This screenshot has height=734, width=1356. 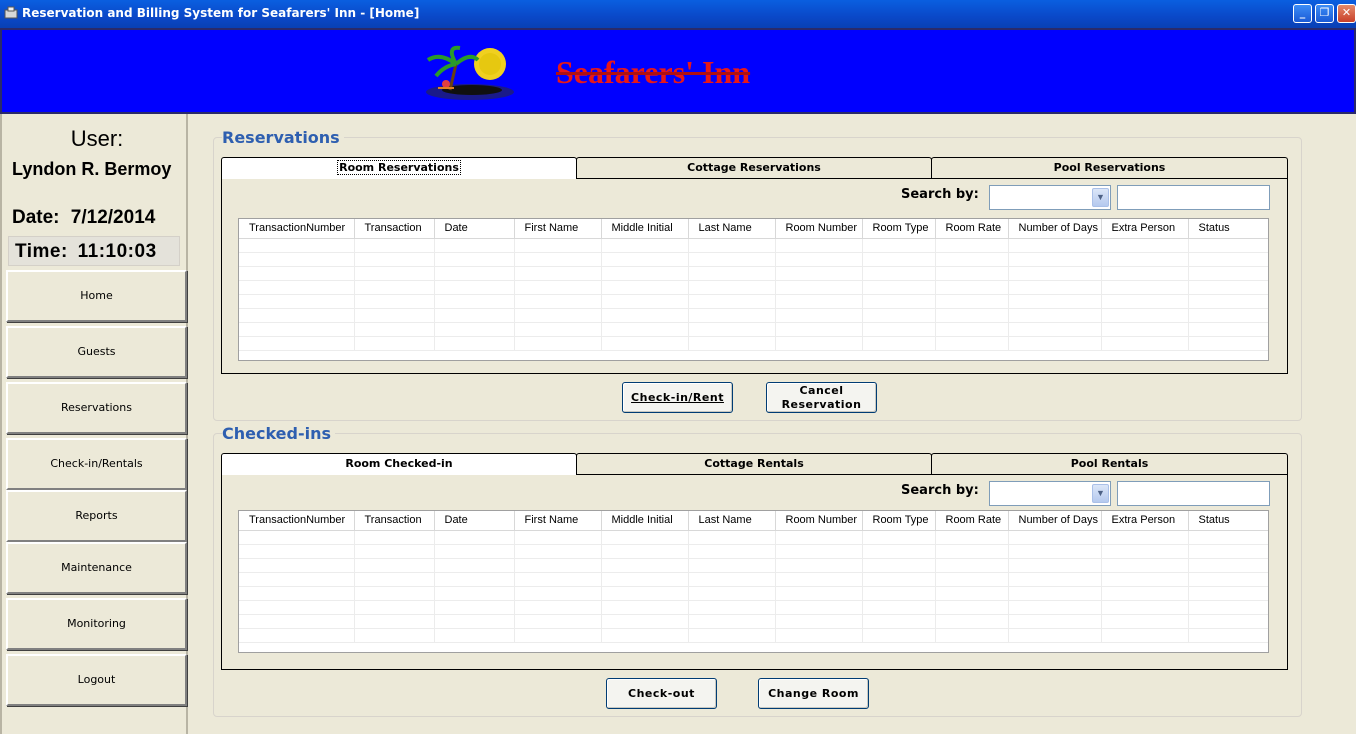 What do you see at coordinates (399, 464) in the screenshot?
I see `tab-room-checked-in: Room Checked-in` at bounding box center [399, 464].